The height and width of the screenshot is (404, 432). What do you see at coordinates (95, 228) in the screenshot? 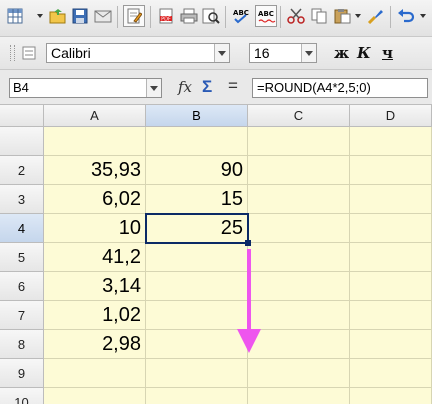
I see `cell-a4: 10` at bounding box center [95, 228].